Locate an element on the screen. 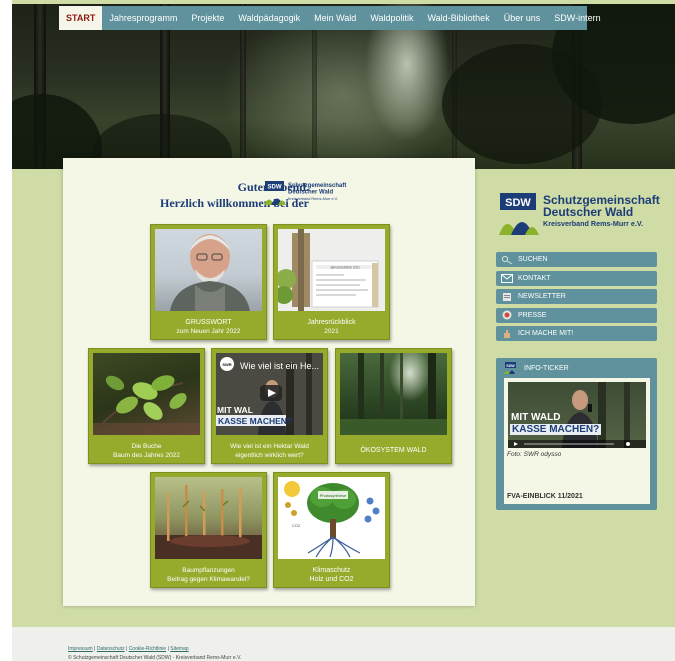 The height and width of the screenshot is (661, 675). tile-title: Wie viel ist ein Hektar Wald is located at coordinates (269, 446).